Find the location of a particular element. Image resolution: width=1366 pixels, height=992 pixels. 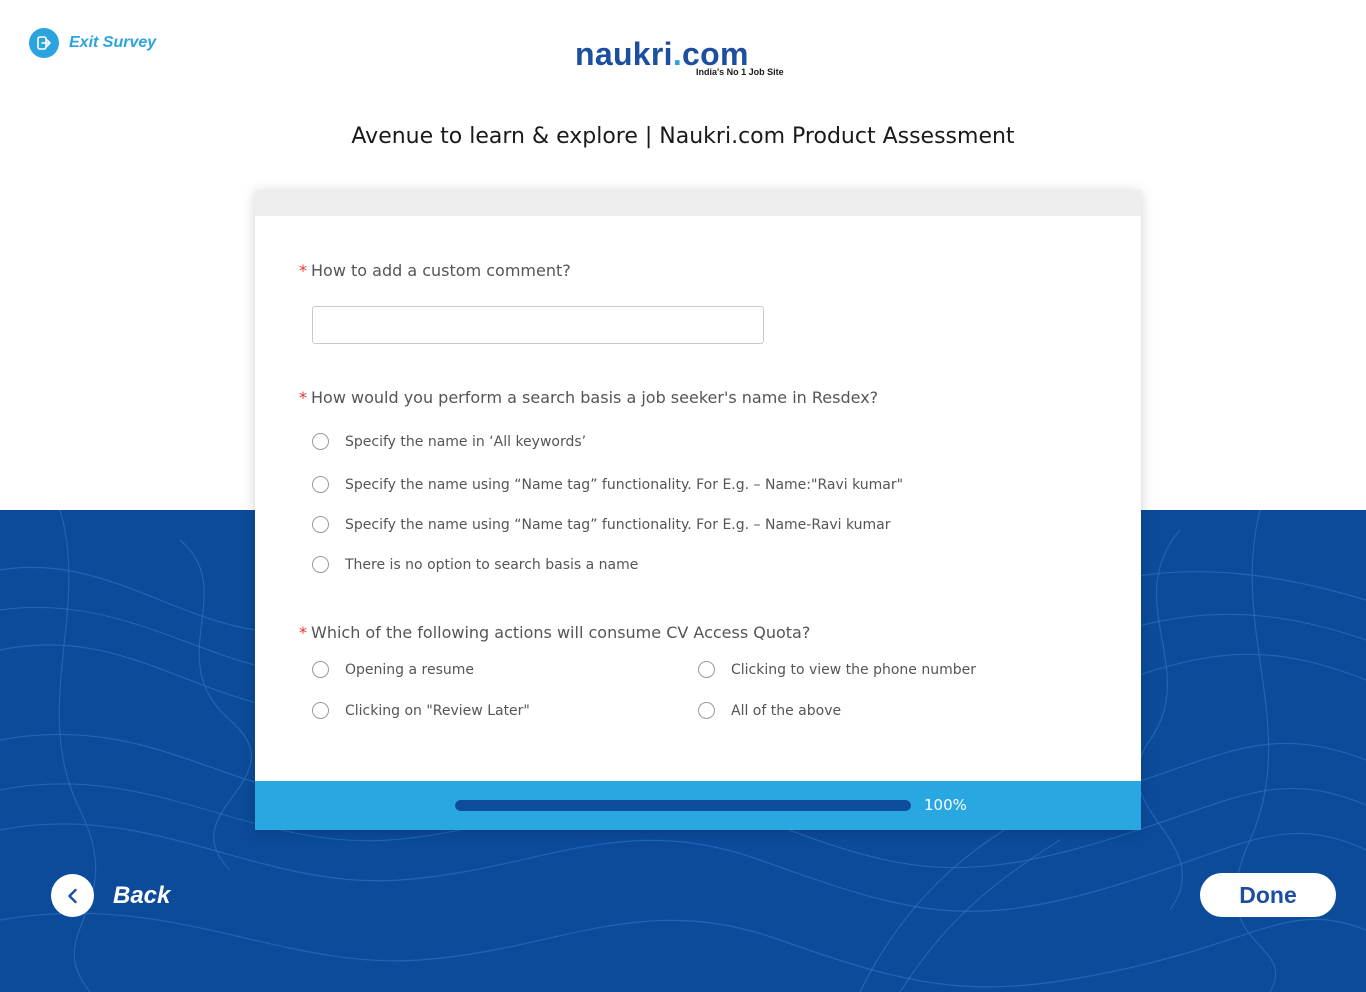

chevron-left-icon is located at coordinates (72, 895).